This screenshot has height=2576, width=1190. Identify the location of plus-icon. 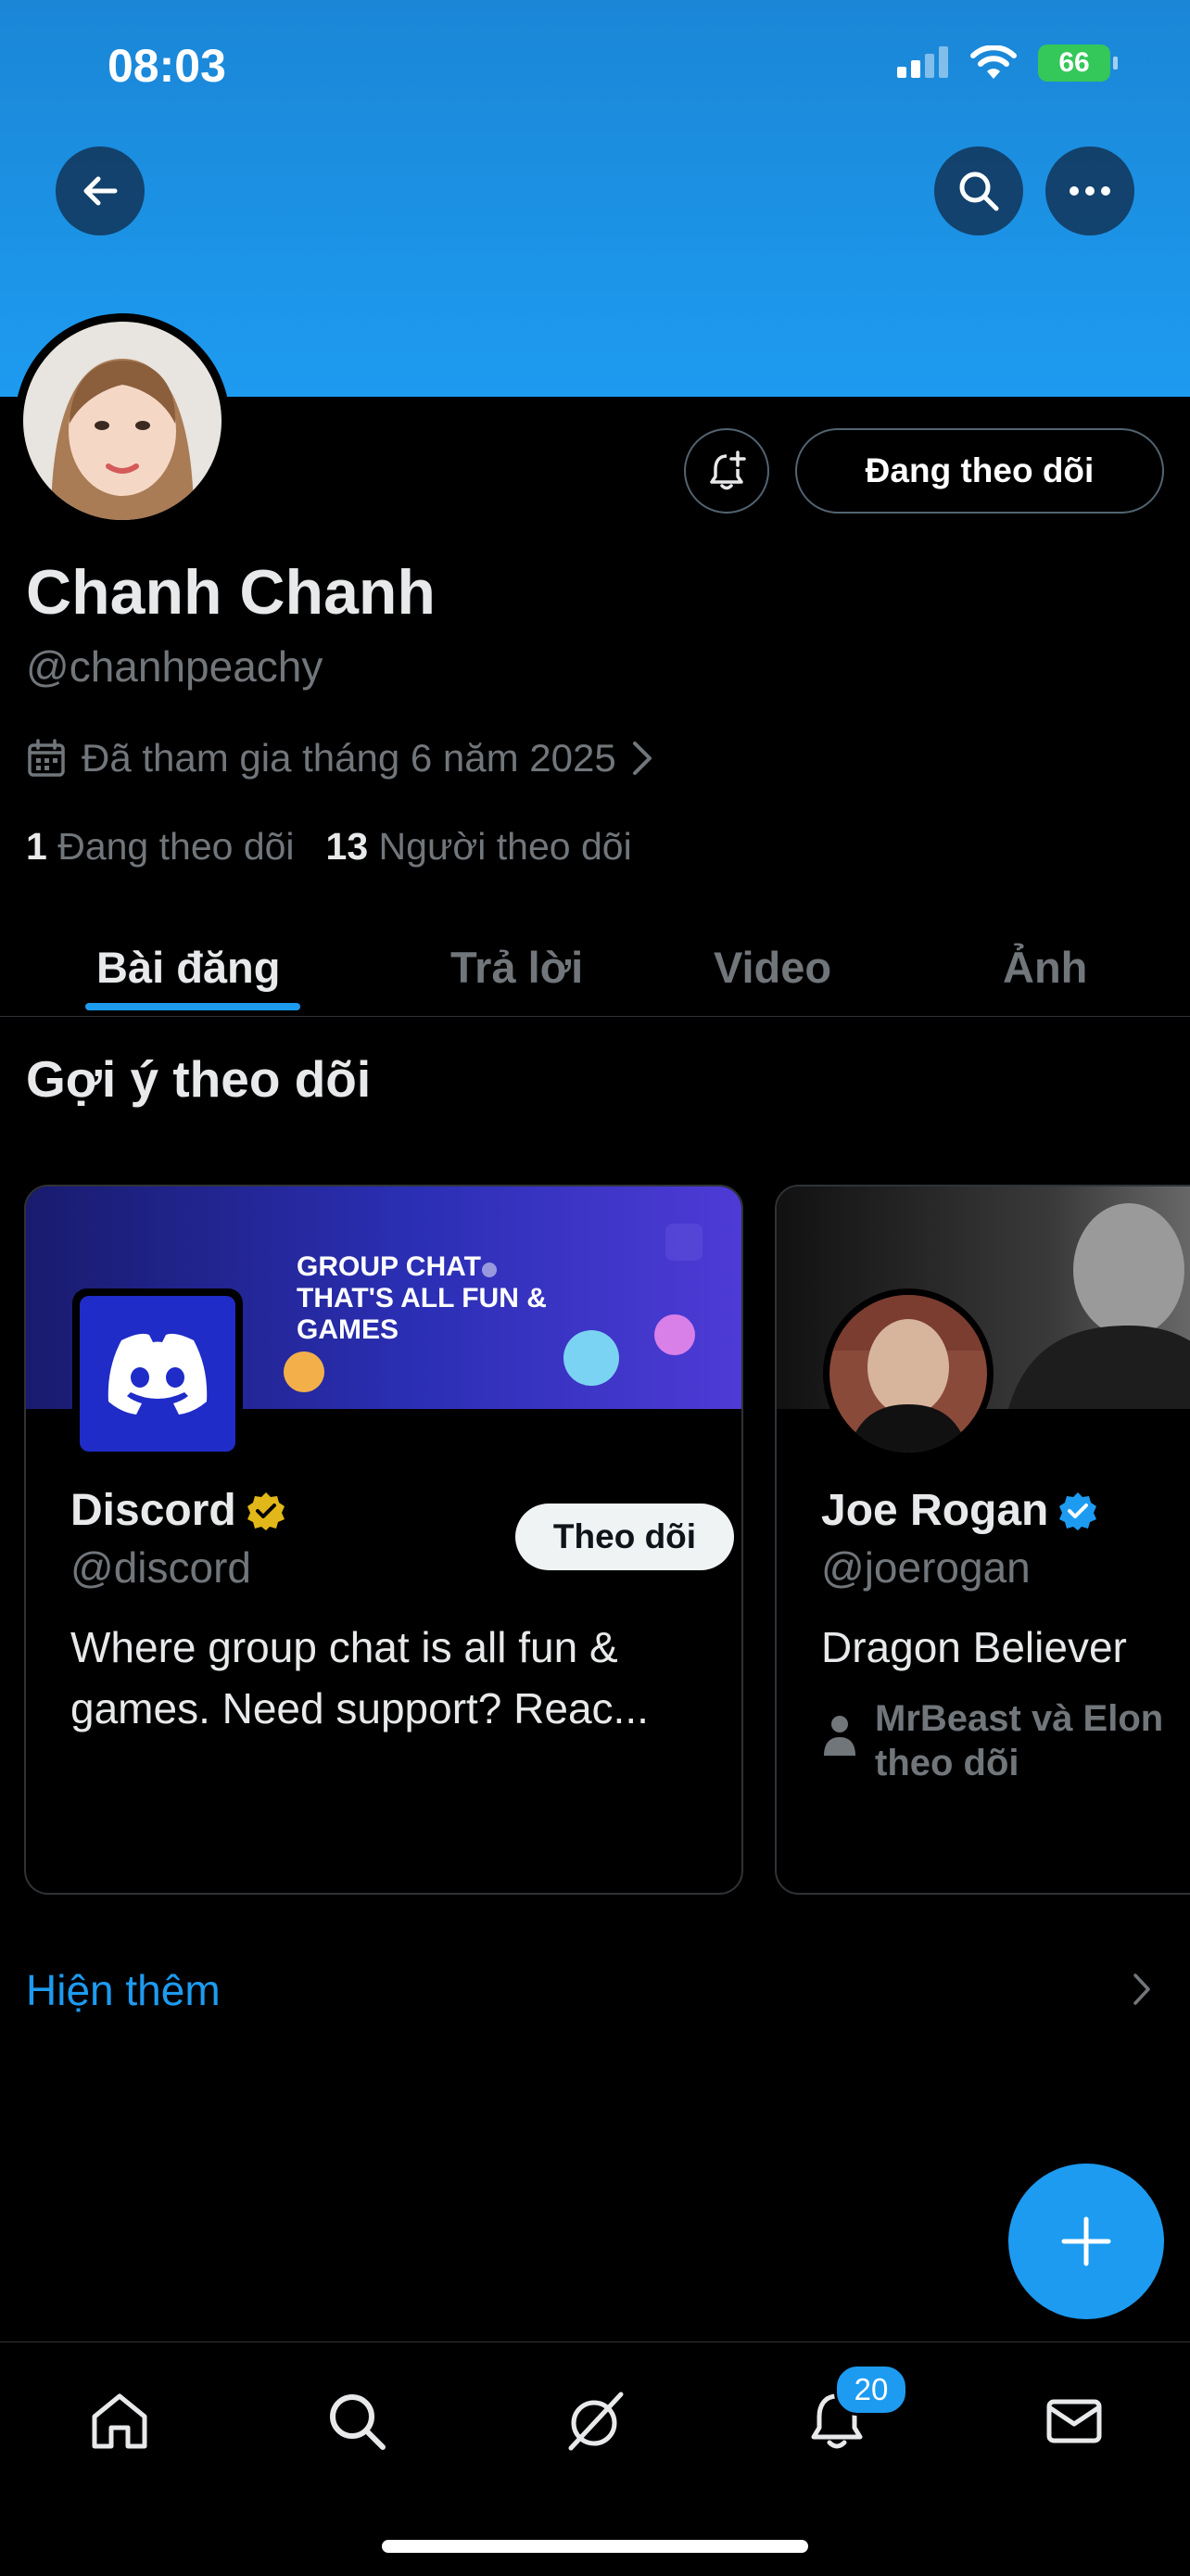
(1086, 2241).